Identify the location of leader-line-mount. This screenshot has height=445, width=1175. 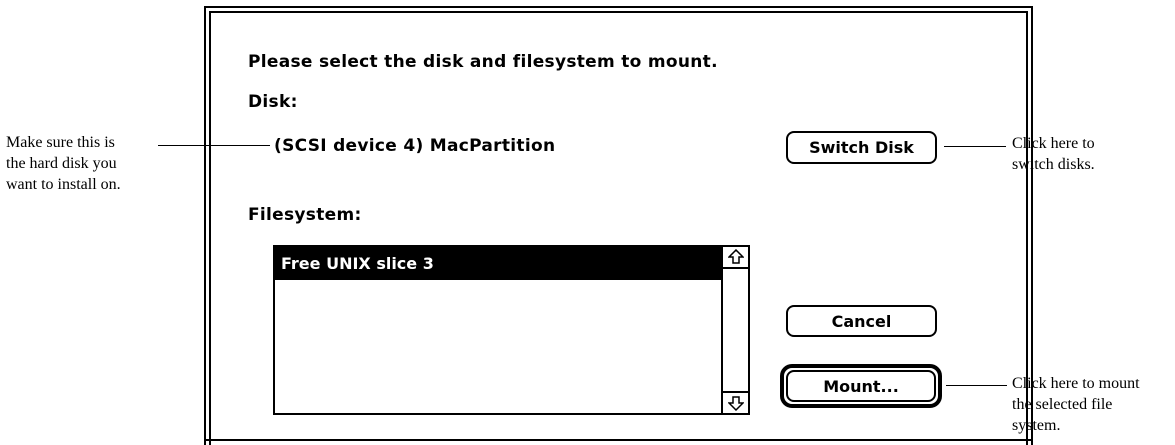
(976, 385).